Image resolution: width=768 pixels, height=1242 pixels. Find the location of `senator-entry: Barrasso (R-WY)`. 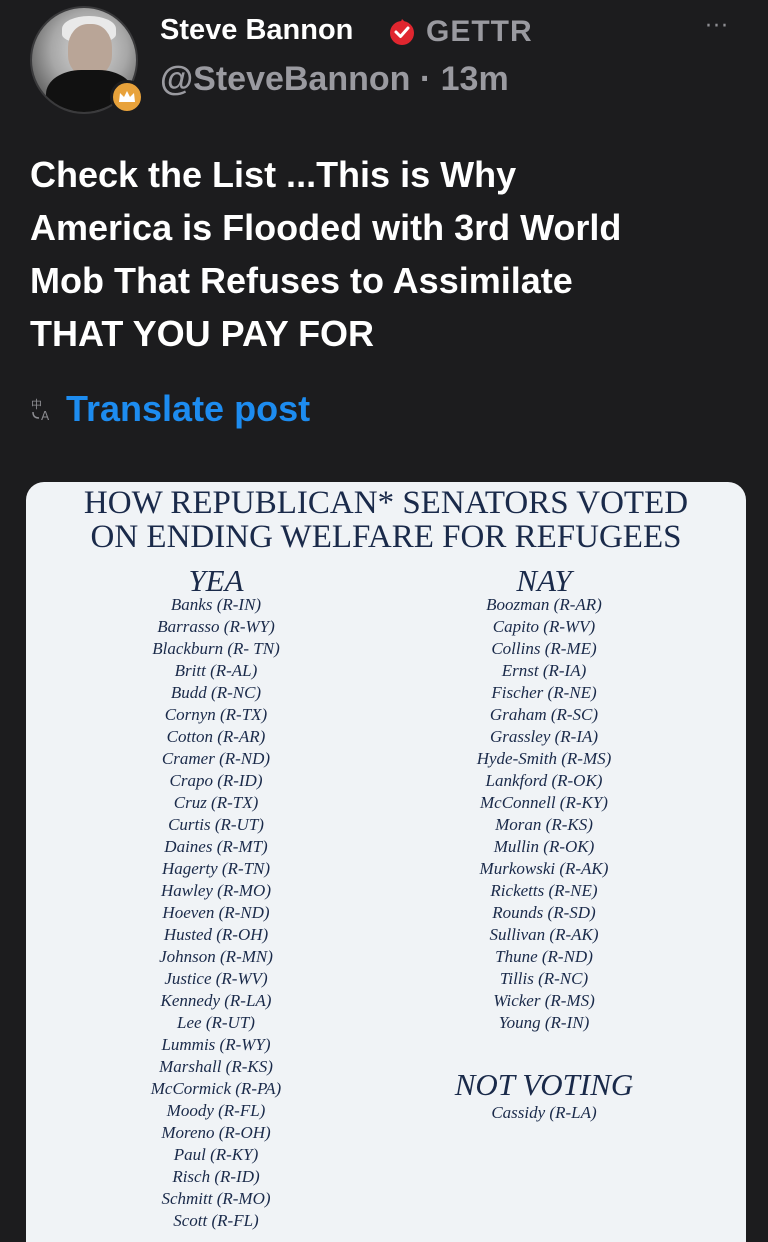

senator-entry: Barrasso (R-WY) is located at coordinates (216, 626).